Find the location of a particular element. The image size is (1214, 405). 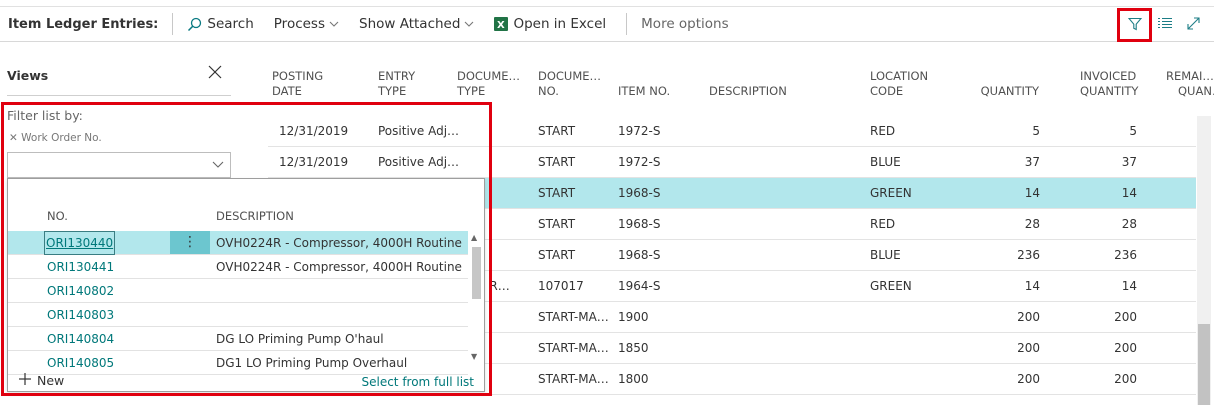

cell-invoiced-quantity: 14 is located at coordinates (1129, 286).